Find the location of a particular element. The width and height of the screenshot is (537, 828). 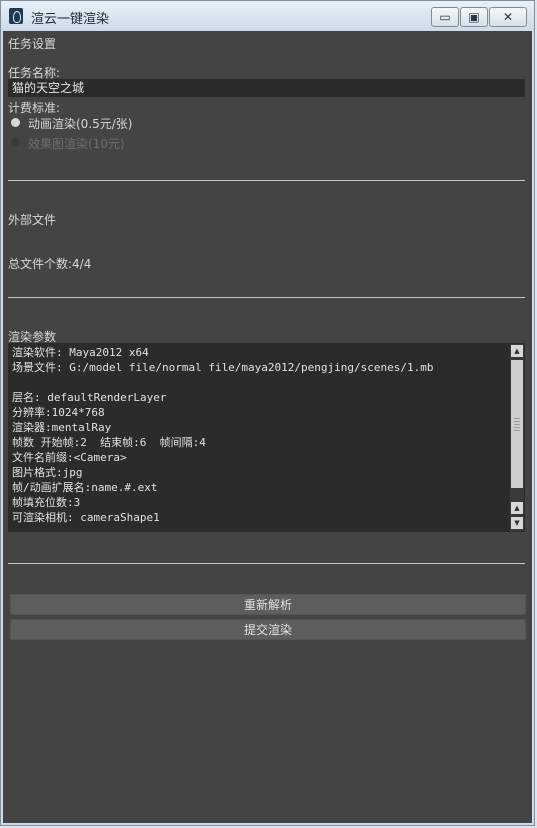

vertical-scrollbar: ▲ ▲ ▼ is located at coordinates (517, 437).